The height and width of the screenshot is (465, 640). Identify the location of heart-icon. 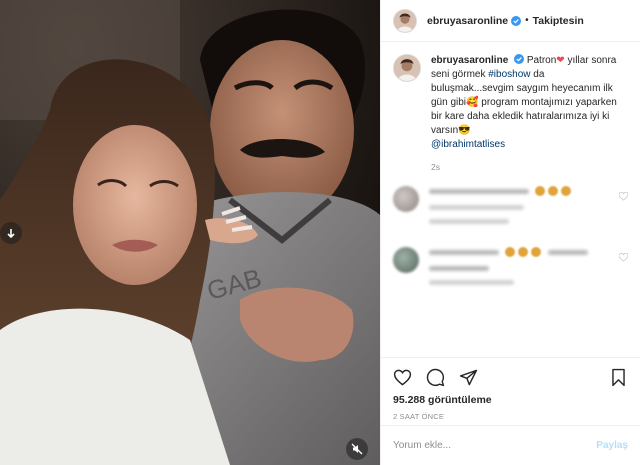
(402, 377).